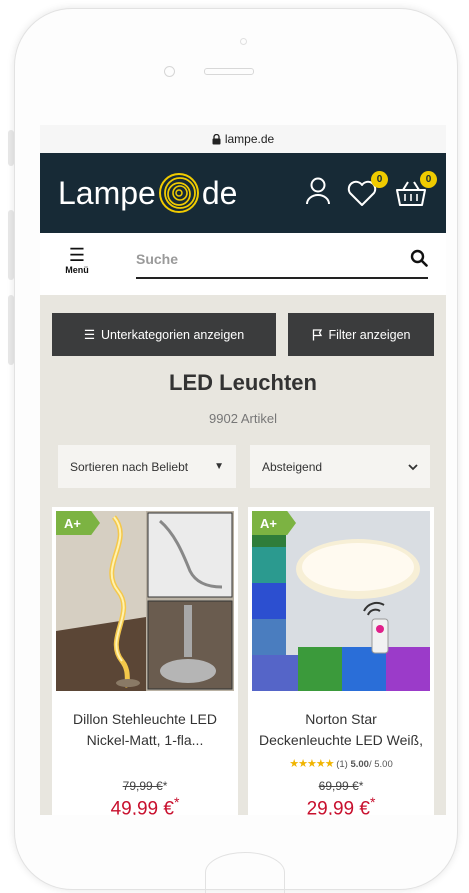  Describe the element at coordinates (245, 872) in the screenshot. I see `home-button` at that location.